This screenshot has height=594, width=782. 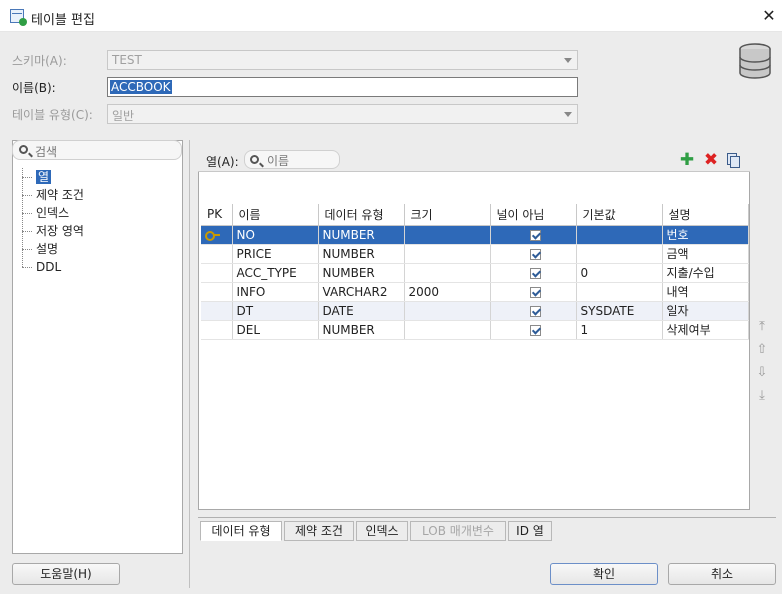 I want to click on header-default: 기본값, so click(x=619, y=215).